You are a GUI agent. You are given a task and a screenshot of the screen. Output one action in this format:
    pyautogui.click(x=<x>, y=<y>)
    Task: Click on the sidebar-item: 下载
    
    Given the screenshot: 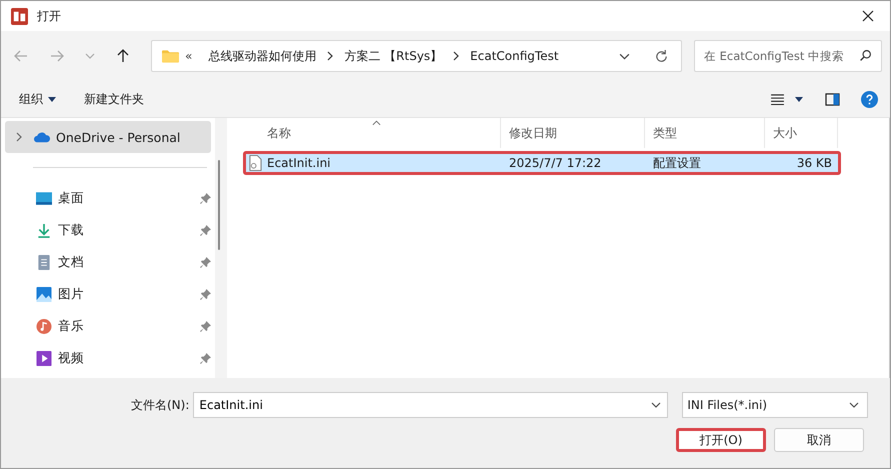 What is the action you would take?
    pyautogui.click(x=108, y=230)
    